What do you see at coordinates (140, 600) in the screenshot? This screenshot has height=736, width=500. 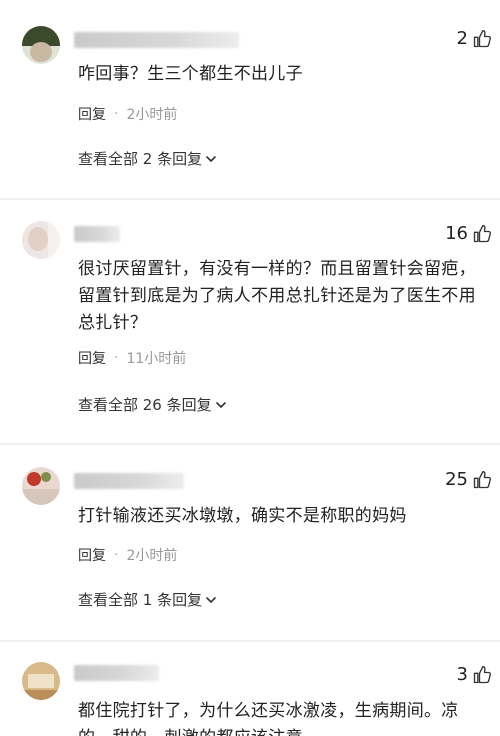 I see `expand-replies-label: 查看全部 1 条回复` at bounding box center [140, 600].